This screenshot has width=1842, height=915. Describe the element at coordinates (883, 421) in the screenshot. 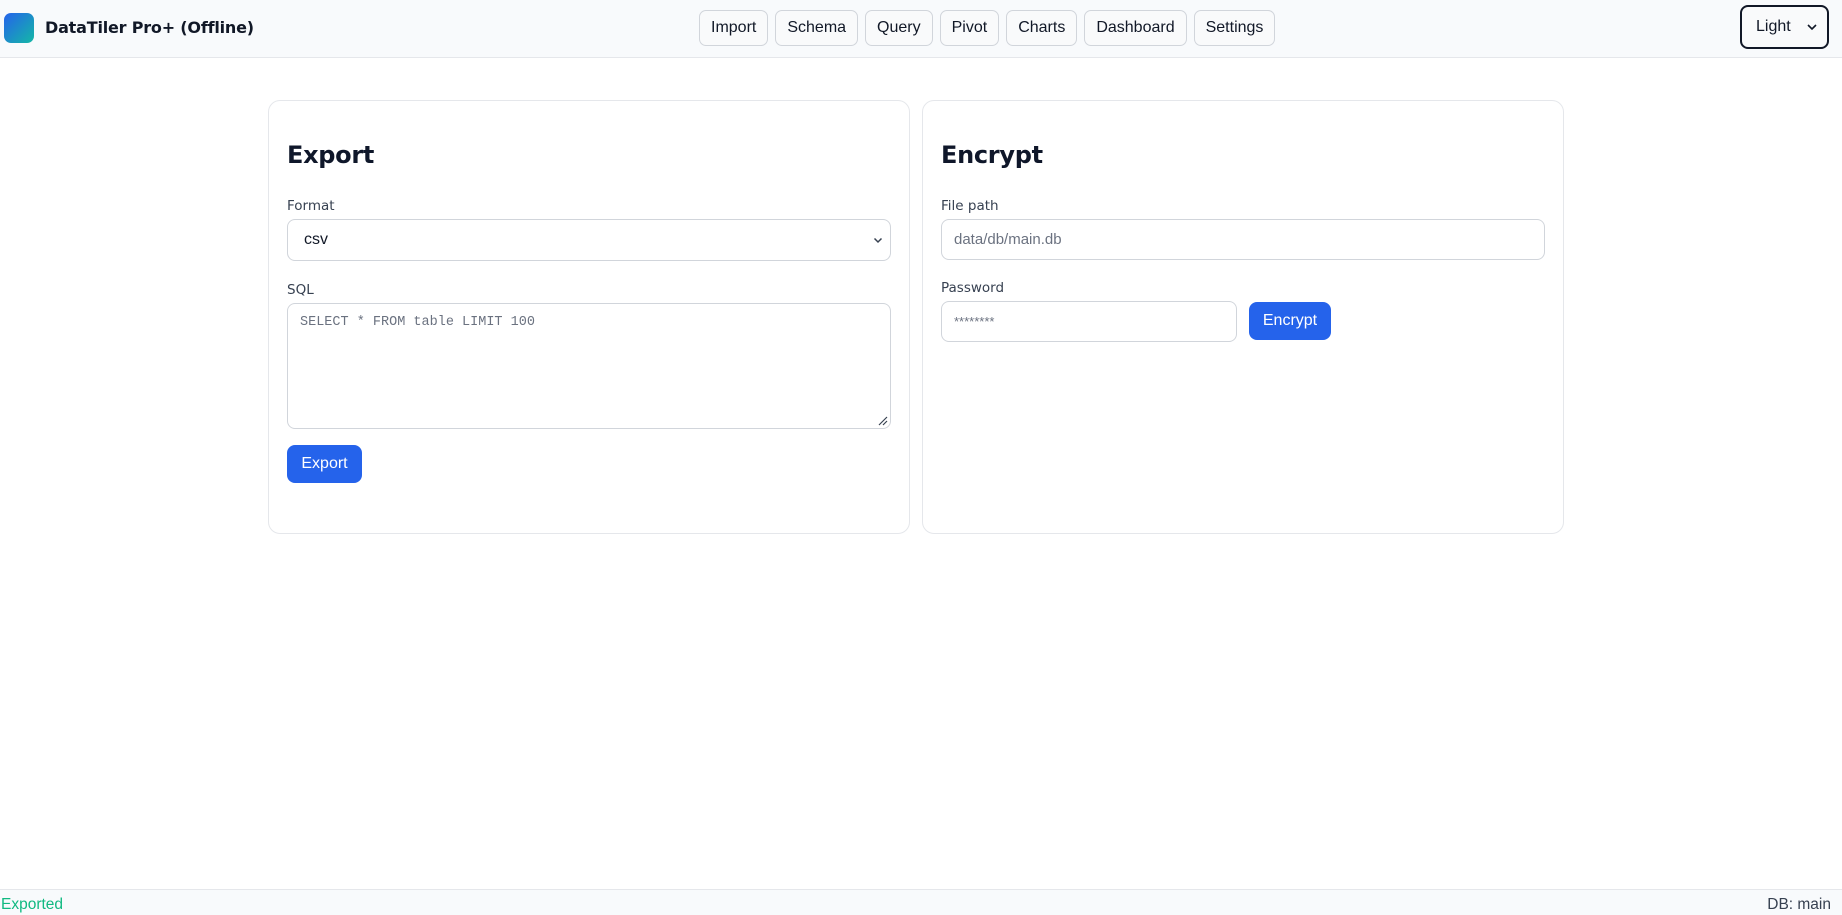

I see `resize-grip-icon` at that location.